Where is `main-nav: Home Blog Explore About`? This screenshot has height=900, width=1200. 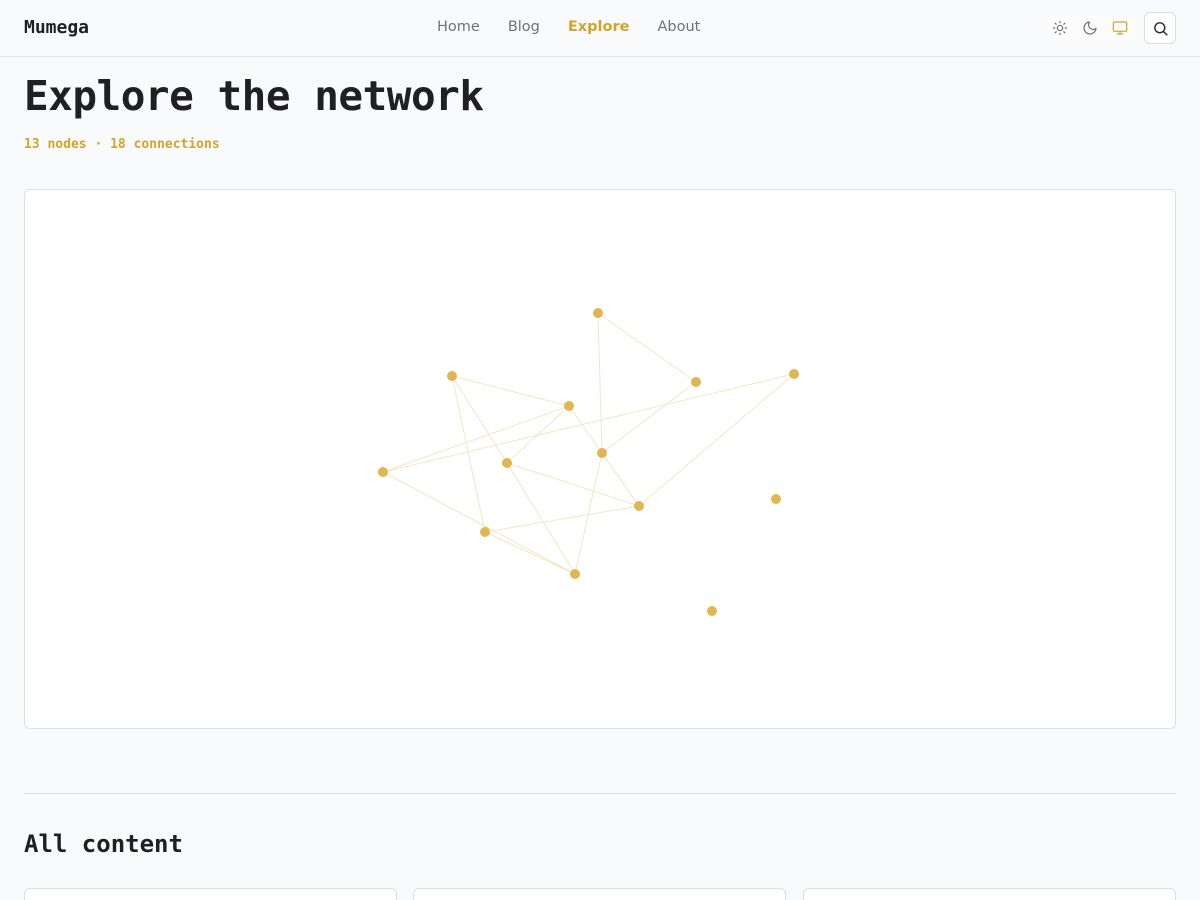
main-nav: Home Blog Explore About is located at coordinates (568, 27).